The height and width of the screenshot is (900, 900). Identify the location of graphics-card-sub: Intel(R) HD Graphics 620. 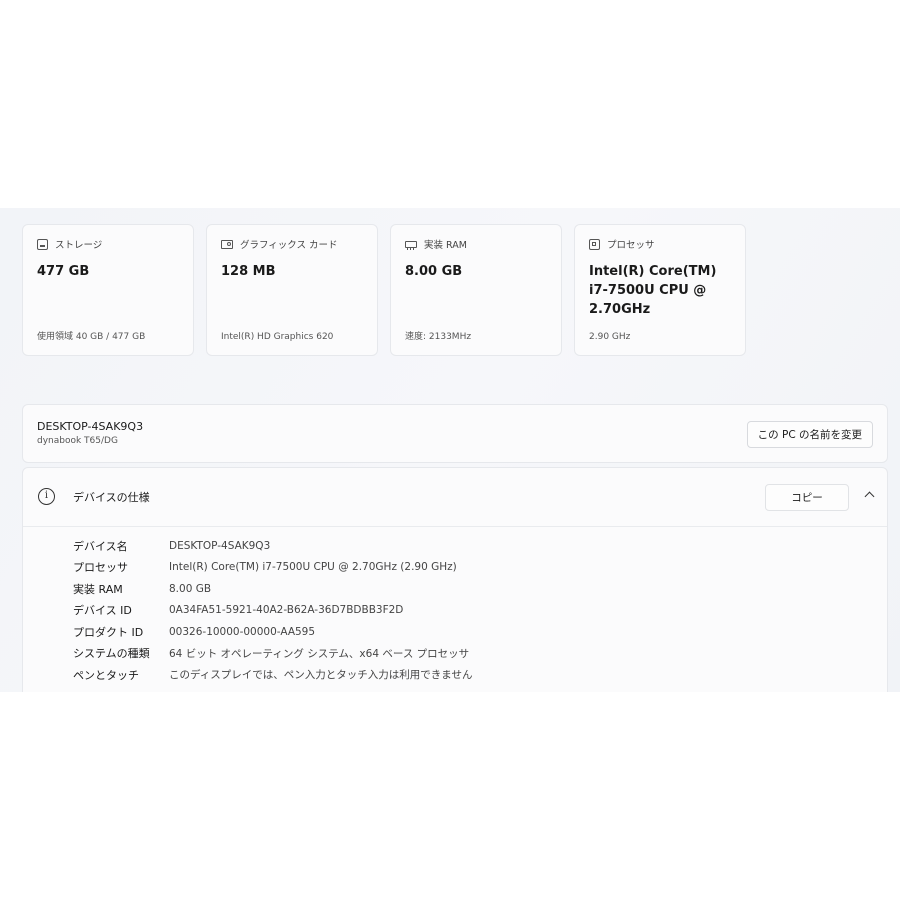
(277, 337).